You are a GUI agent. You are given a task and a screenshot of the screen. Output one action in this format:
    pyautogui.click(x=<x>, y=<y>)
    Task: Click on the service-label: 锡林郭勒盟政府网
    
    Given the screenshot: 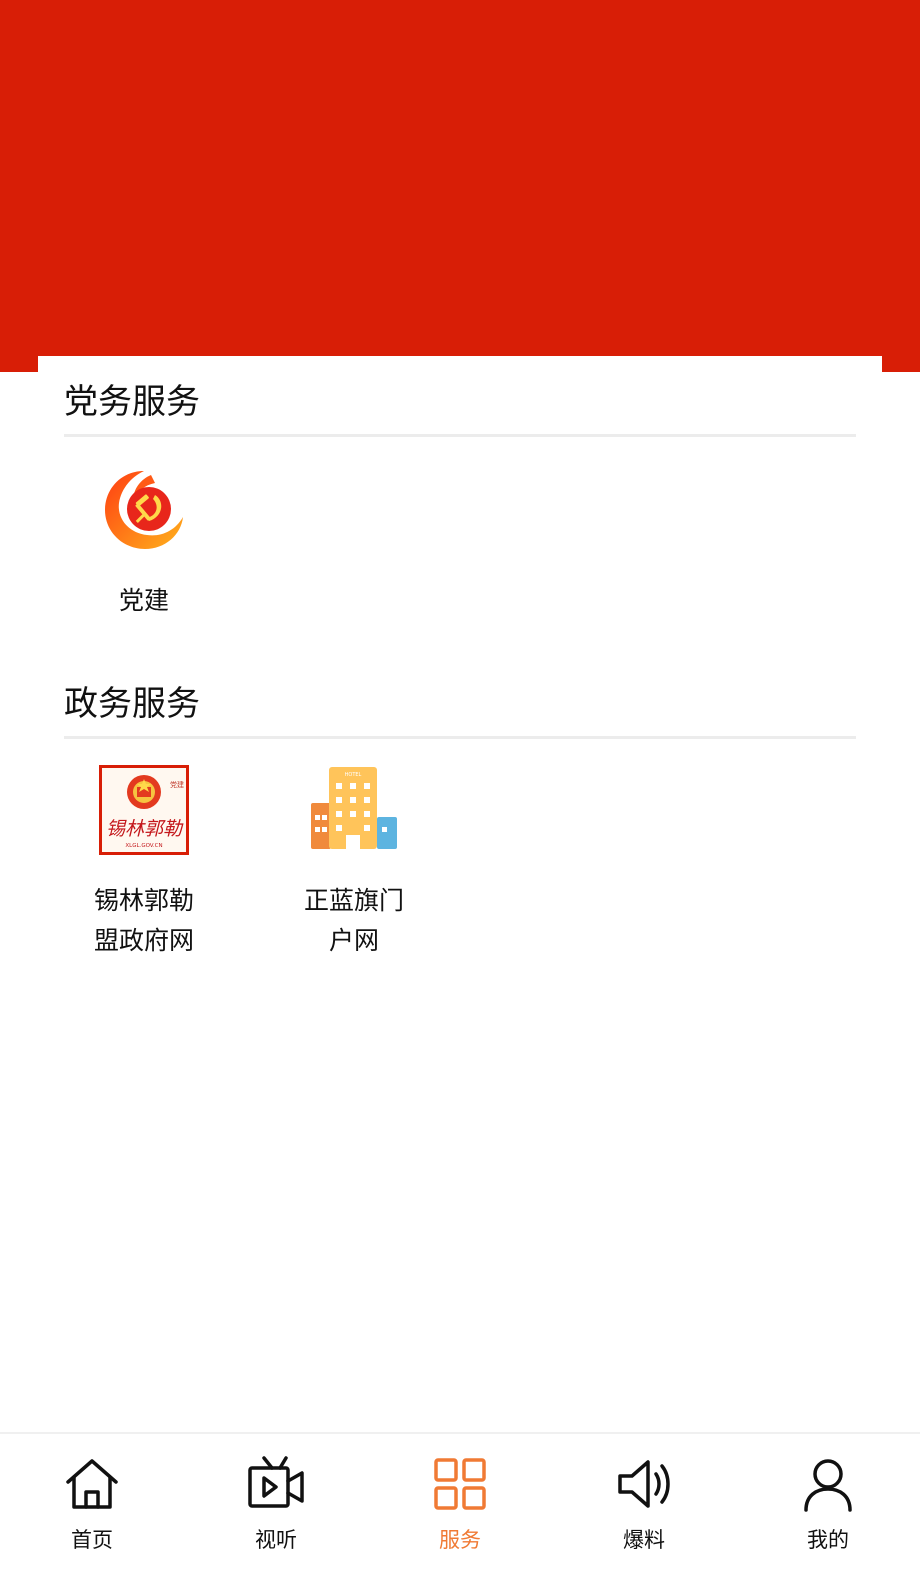 What is the action you would take?
    pyautogui.click(x=143, y=920)
    